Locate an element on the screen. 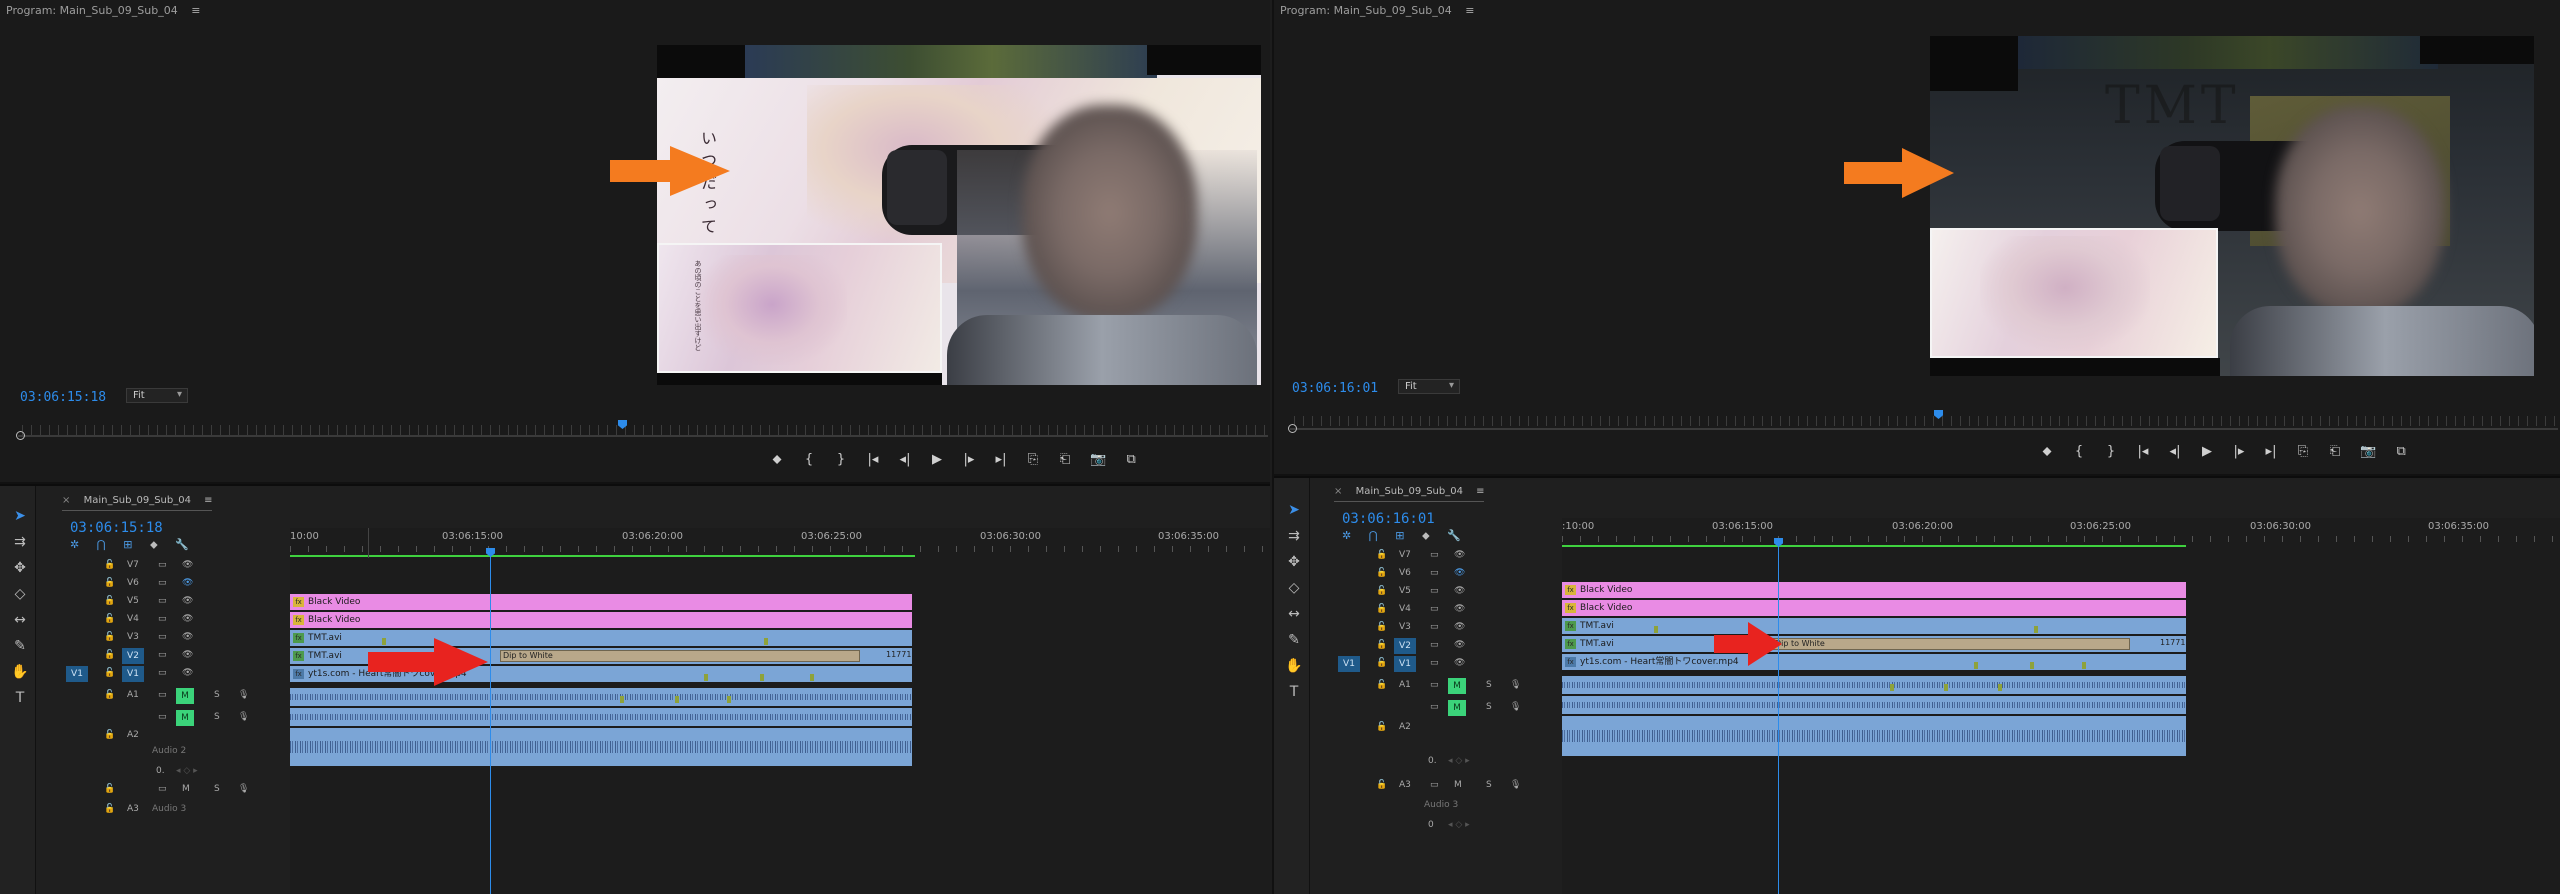  source-patch-v1: V1 is located at coordinates (1349, 664).